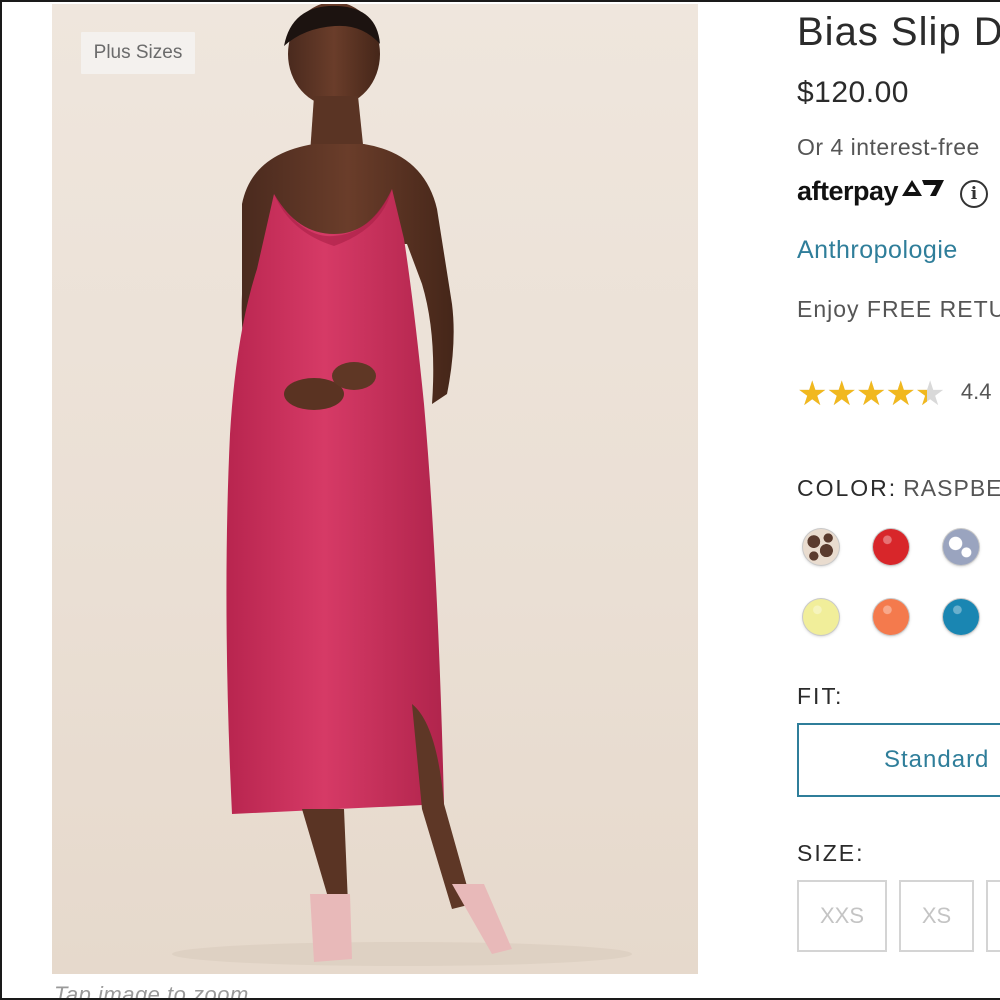  What do you see at coordinates (898, 309) in the screenshot?
I see `free-returns-text: Enjoy FREE RETU` at bounding box center [898, 309].